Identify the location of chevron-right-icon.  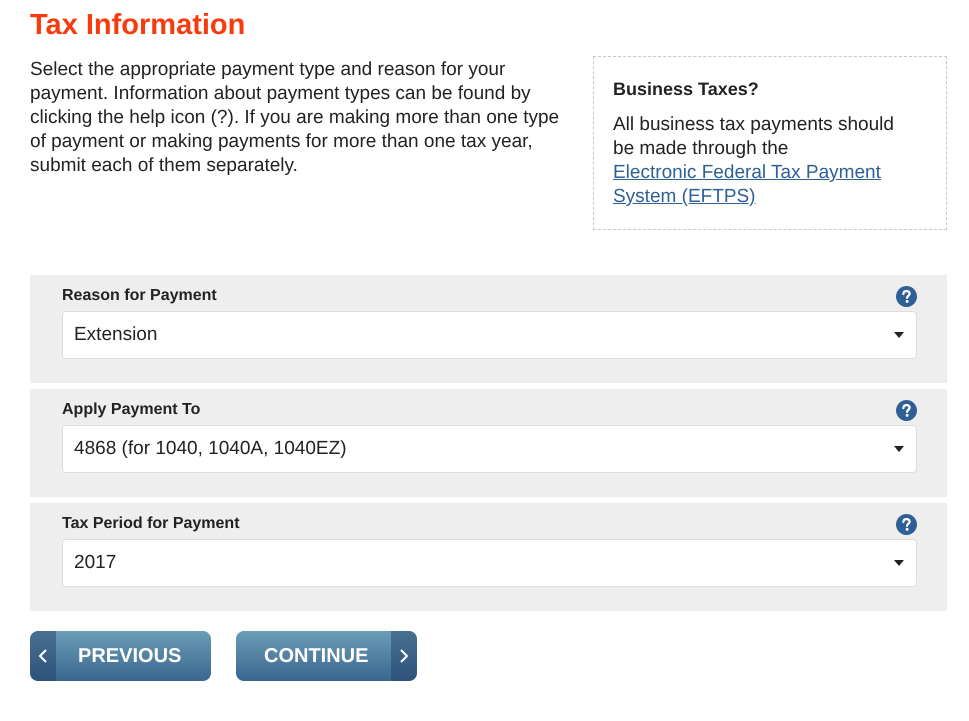
(404, 656).